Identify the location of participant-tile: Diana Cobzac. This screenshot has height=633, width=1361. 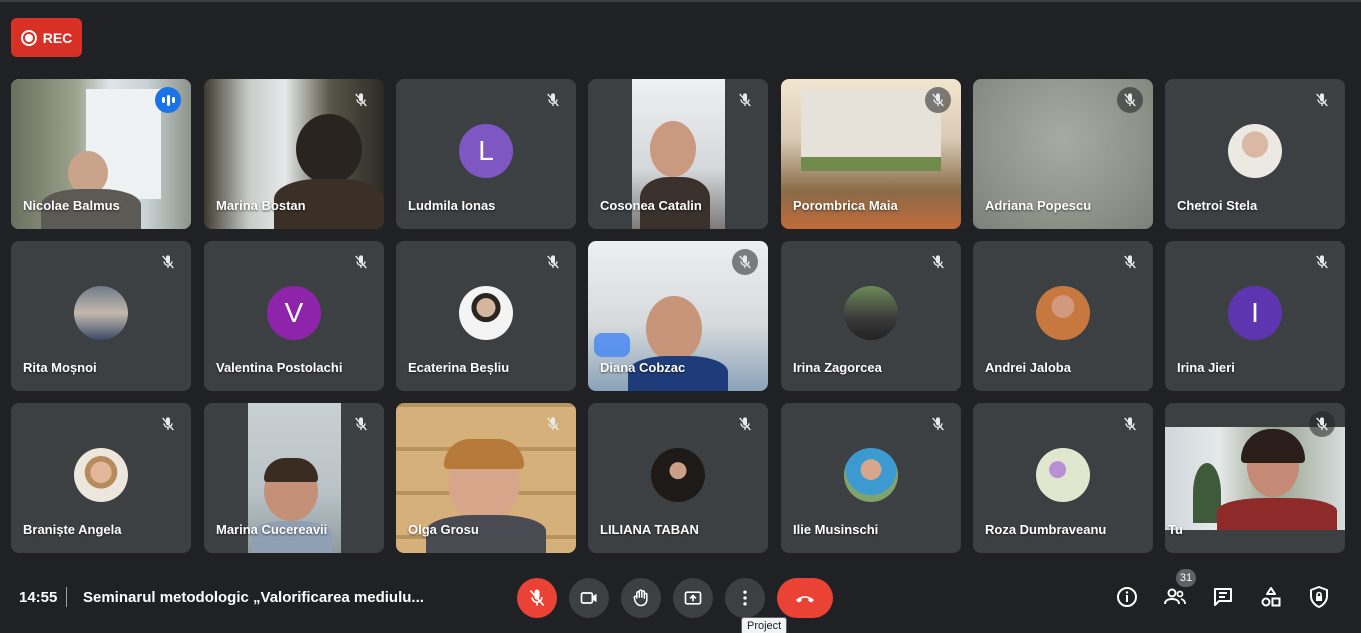
(678, 316).